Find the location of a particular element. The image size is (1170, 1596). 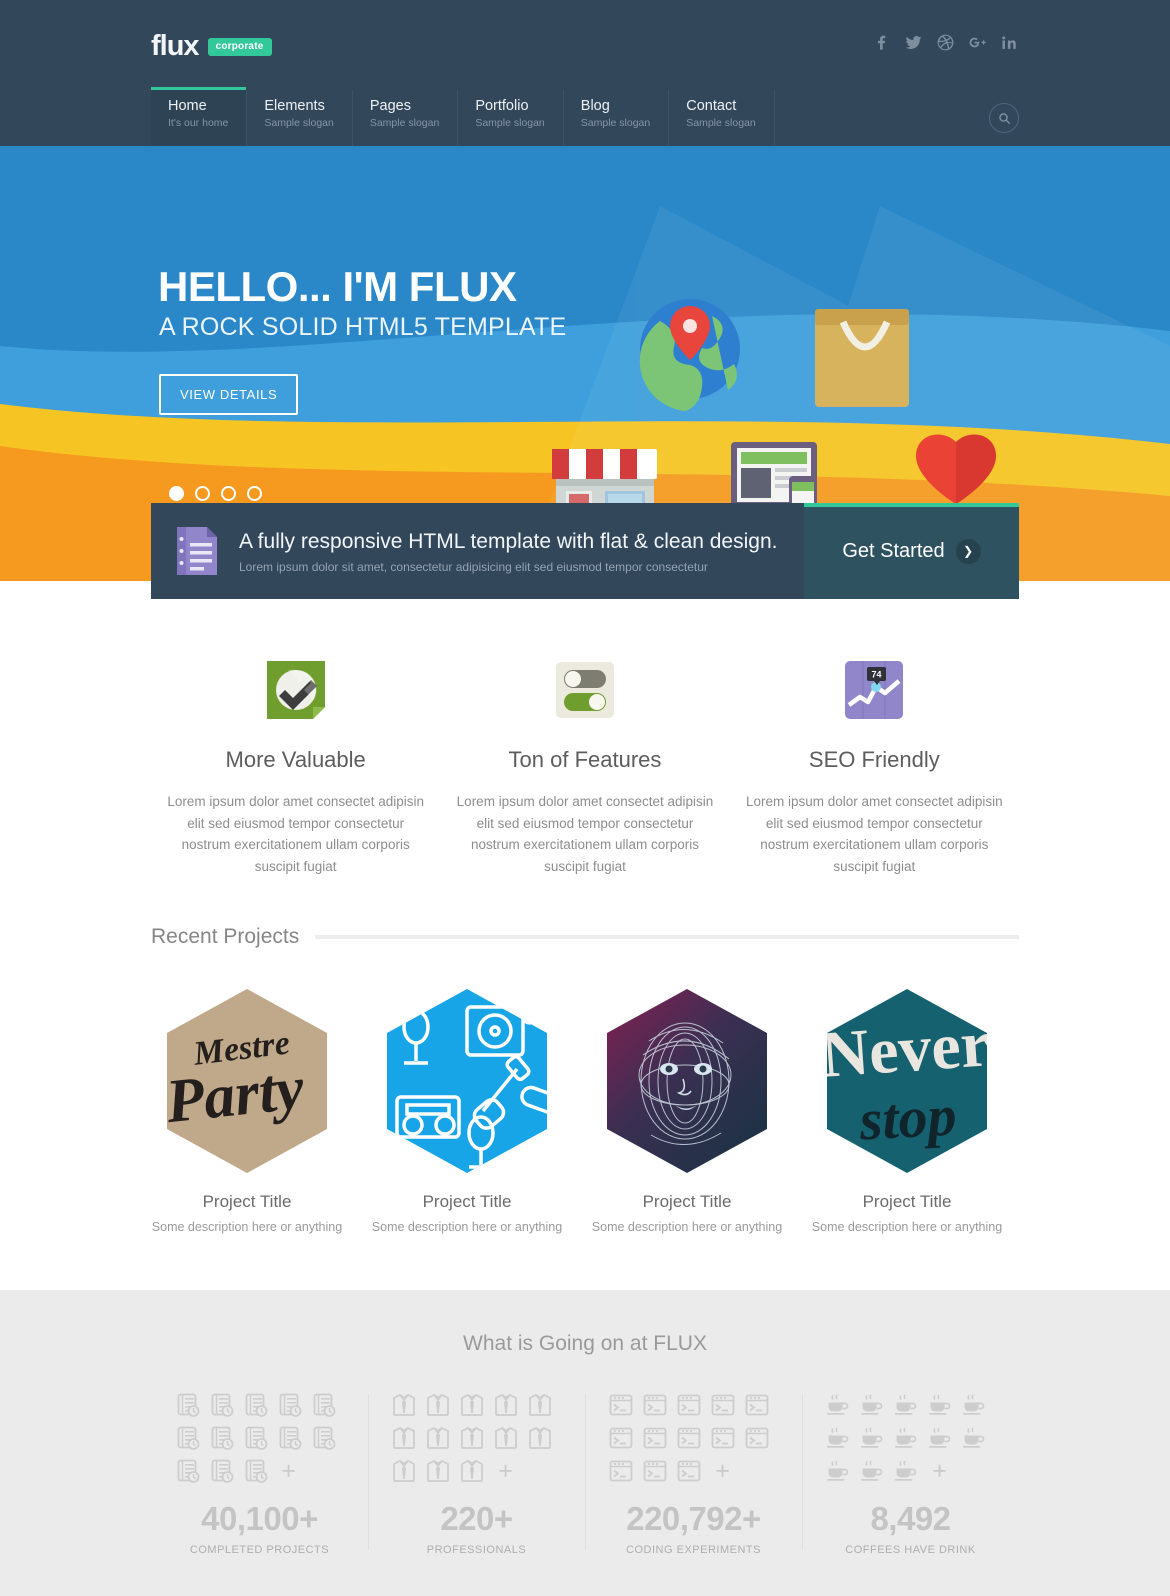

logo: flux corporate is located at coordinates (585, 31).